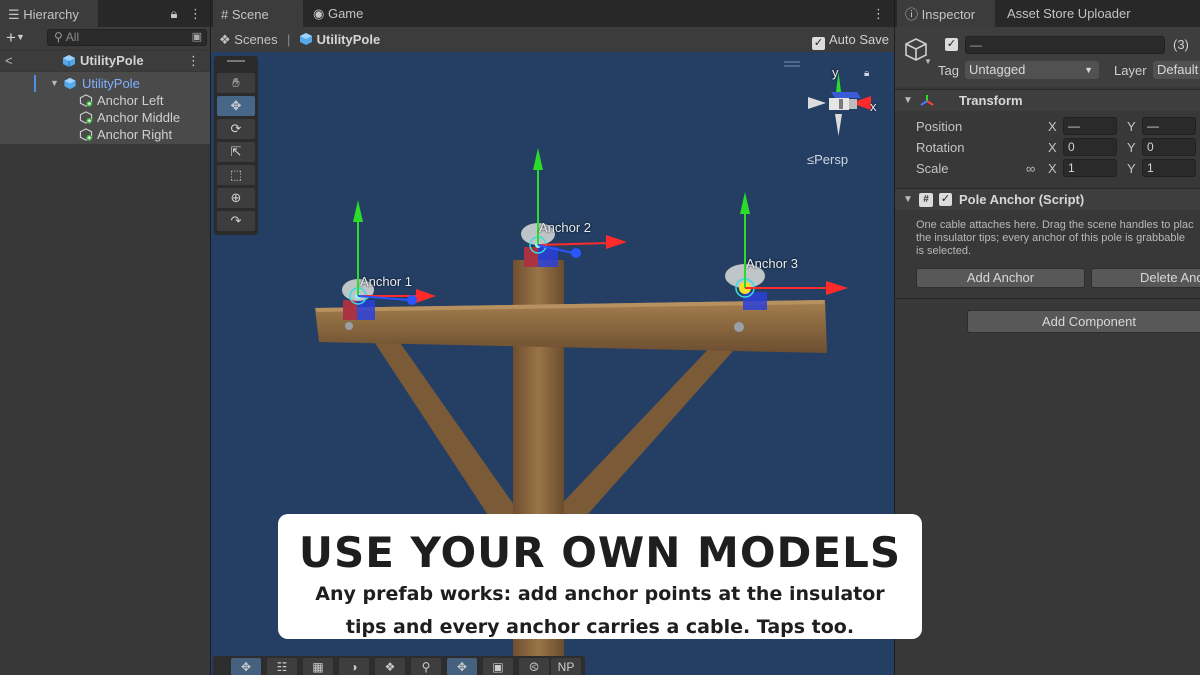  I want to click on rotation-x-field: 0, so click(1090, 147).